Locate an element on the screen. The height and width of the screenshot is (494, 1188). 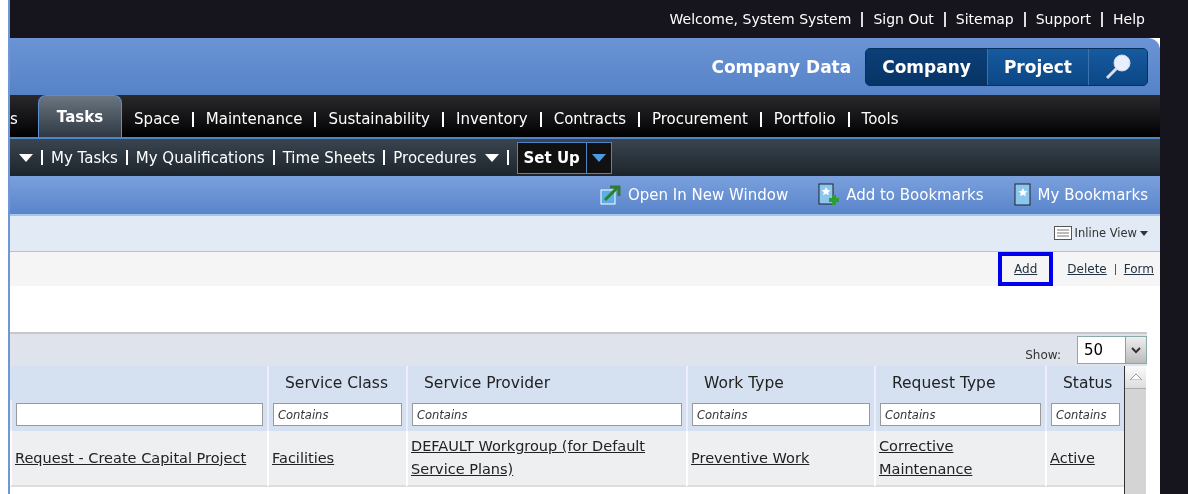
column-header: Request Type is located at coordinates (959, 383).